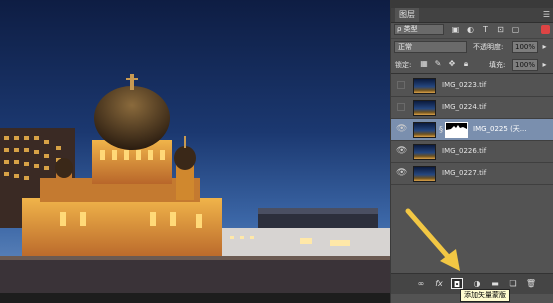 The height and width of the screenshot is (303, 553). I want to click on layer-filter-row: ρ 类型 ▣ ◐ T ⊡ ▢, so click(472, 29).